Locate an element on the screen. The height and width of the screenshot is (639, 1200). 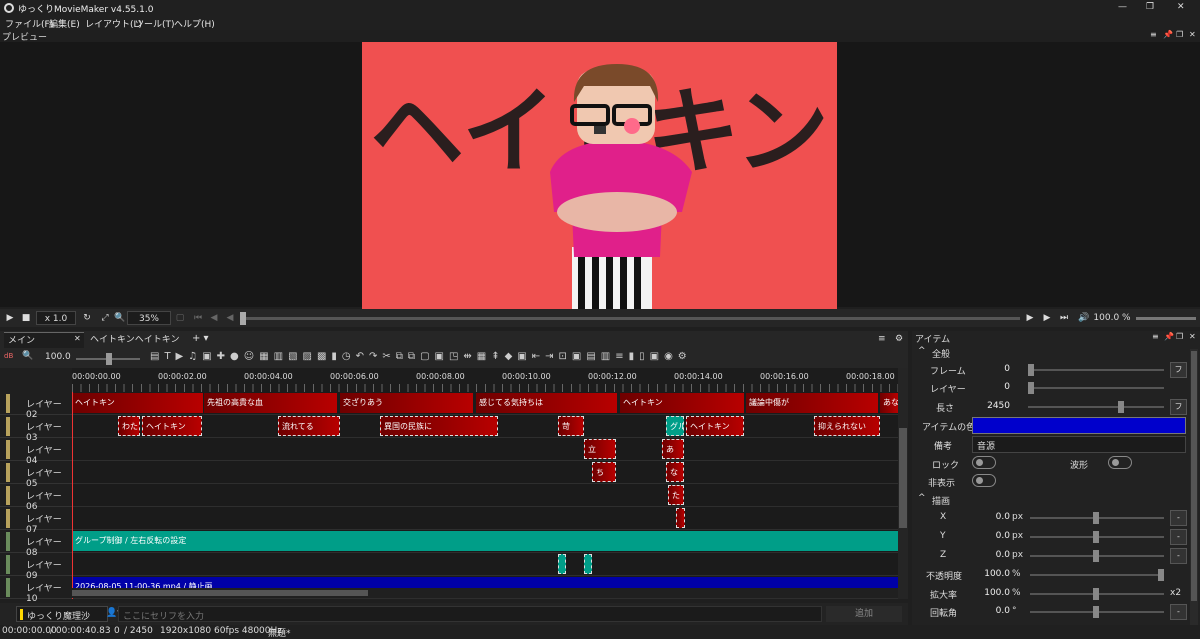
length-f-button: フ is located at coordinates (1178, 407).